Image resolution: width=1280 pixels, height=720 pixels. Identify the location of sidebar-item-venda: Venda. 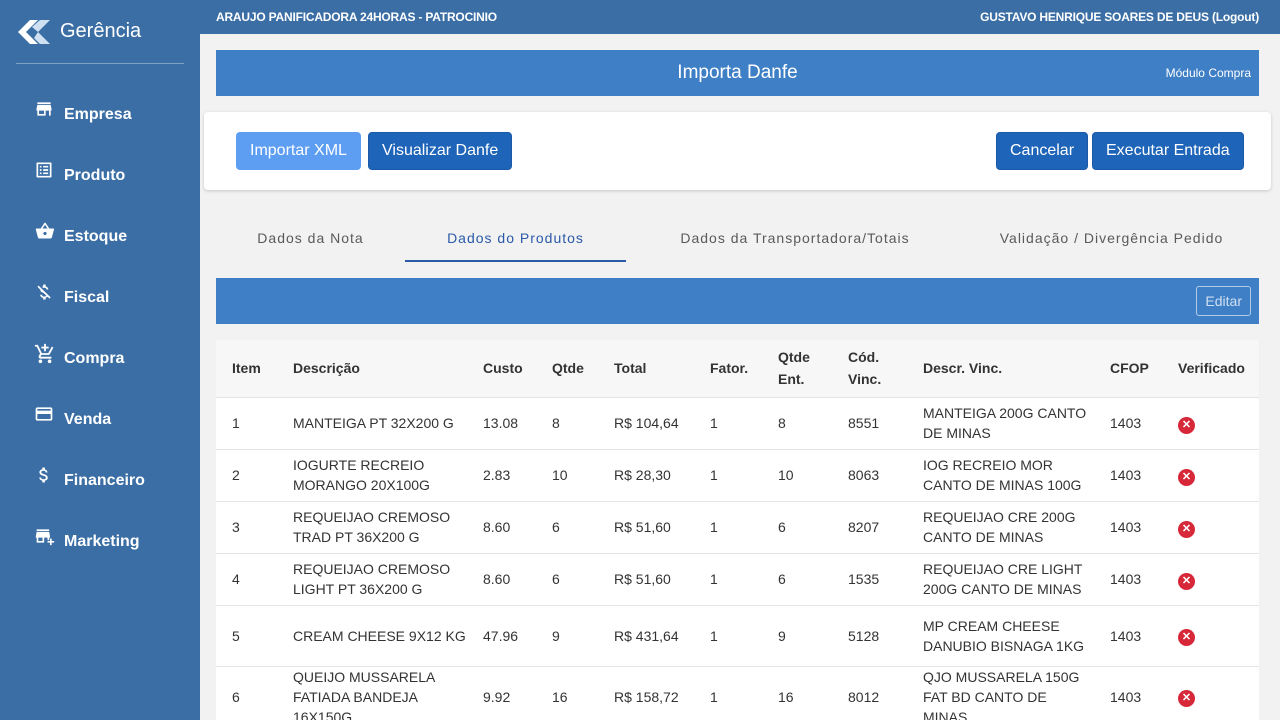
(100, 419).